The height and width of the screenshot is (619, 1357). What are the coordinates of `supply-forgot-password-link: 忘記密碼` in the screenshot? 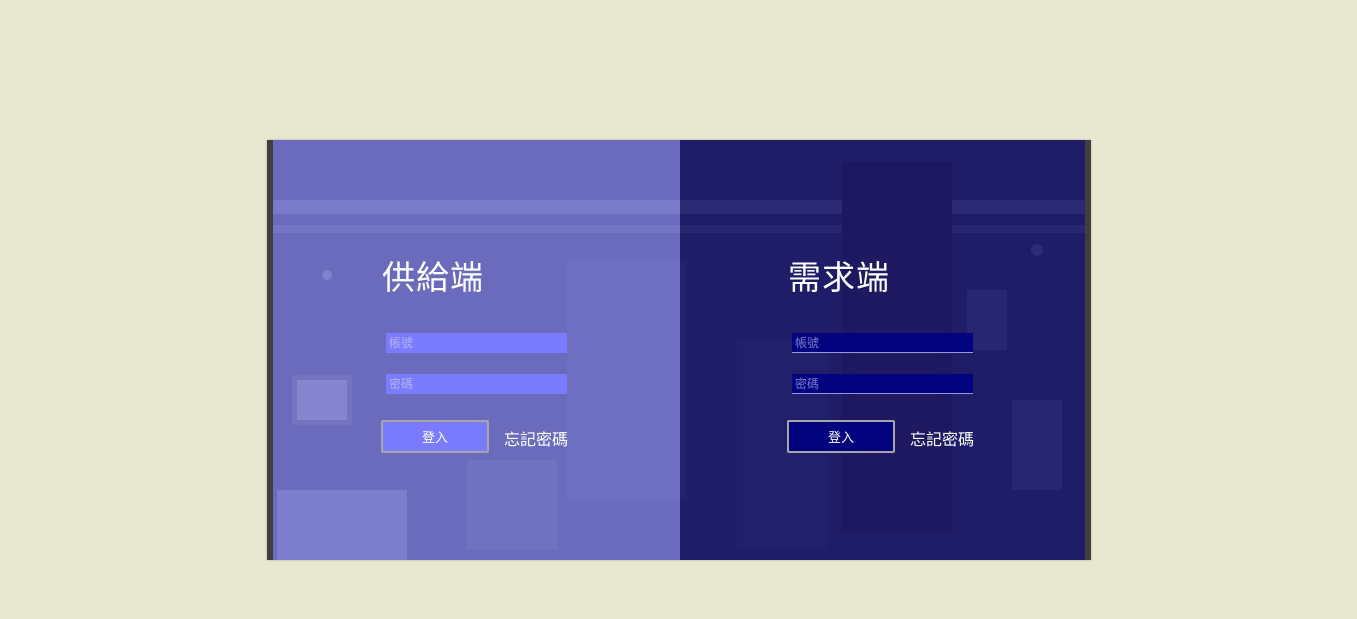 It's located at (536, 438).